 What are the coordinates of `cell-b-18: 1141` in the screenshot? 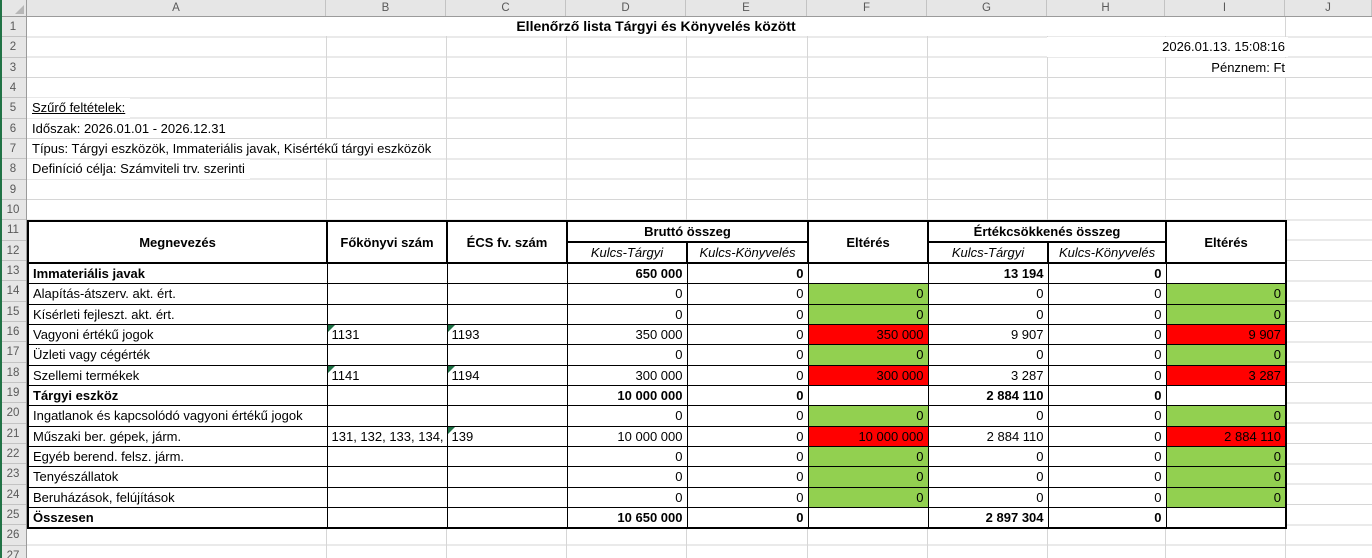 It's located at (387, 375).